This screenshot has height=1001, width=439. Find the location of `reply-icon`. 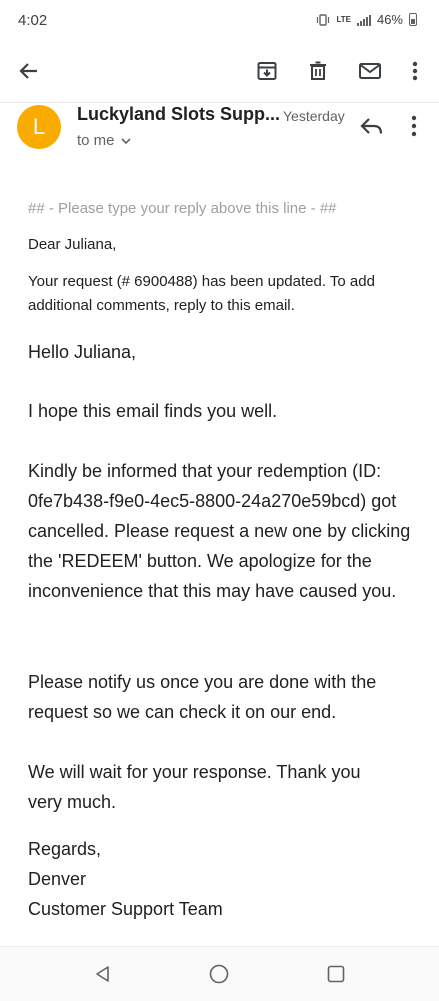

reply-icon is located at coordinates (372, 126).